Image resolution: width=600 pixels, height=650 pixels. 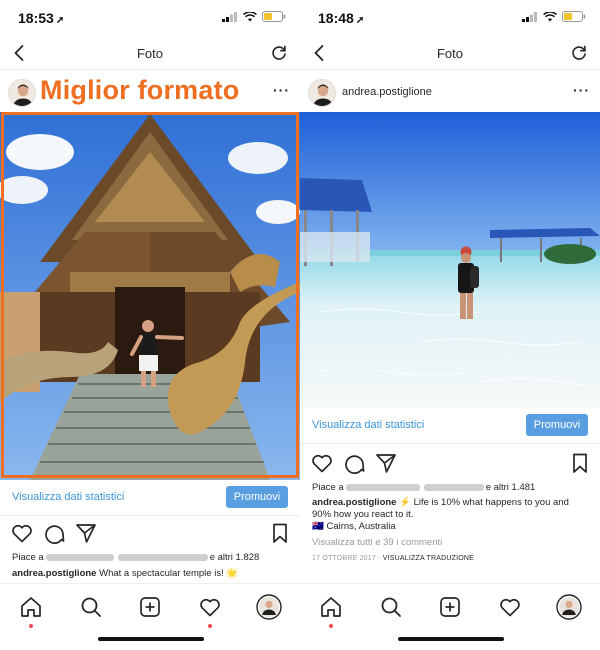 What do you see at coordinates (140, 90) in the screenshot?
I see `overlay-label: Miglior formato` at bounding box center [140, 90].